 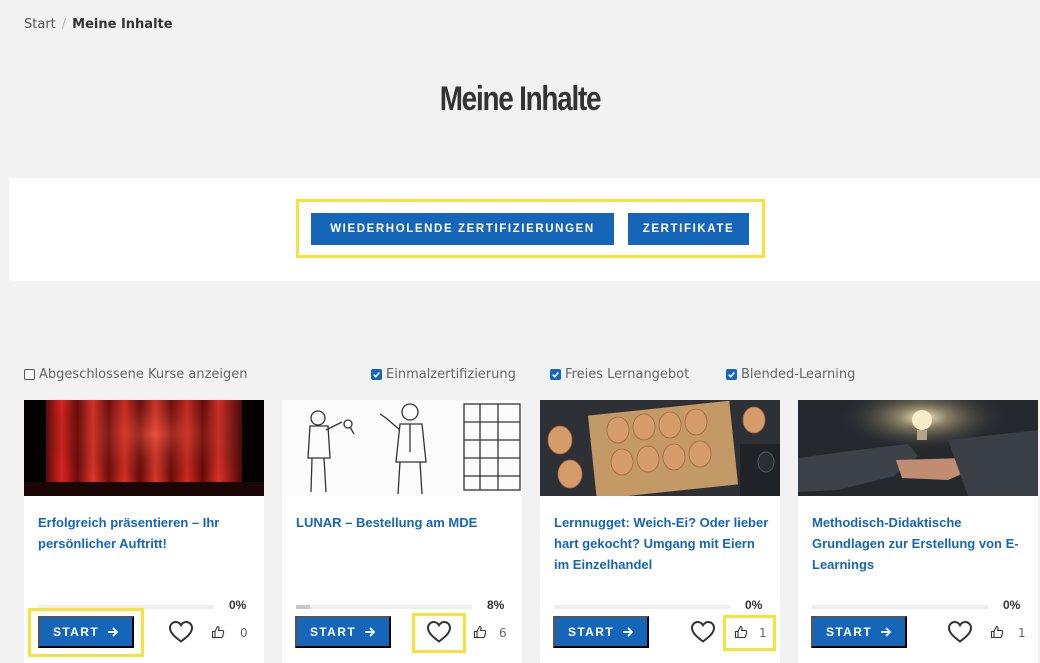 What do you see at coordinates (496, 605) in the screenshot?
I see `progress-label: 8%` at bounding box center [496, 605].